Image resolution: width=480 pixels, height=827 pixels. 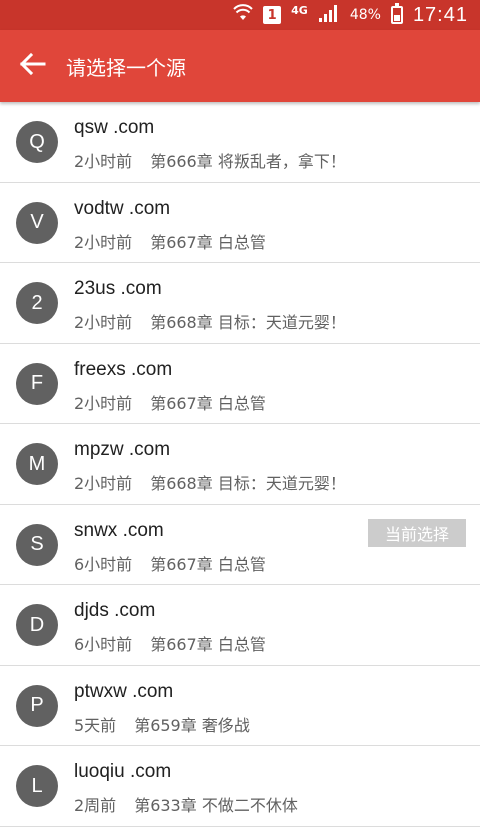 I want to click on source-row-mpzw: M mpzw .com 2小时前 第668章 目标：天道元婴！, so click(x=240, y=464).